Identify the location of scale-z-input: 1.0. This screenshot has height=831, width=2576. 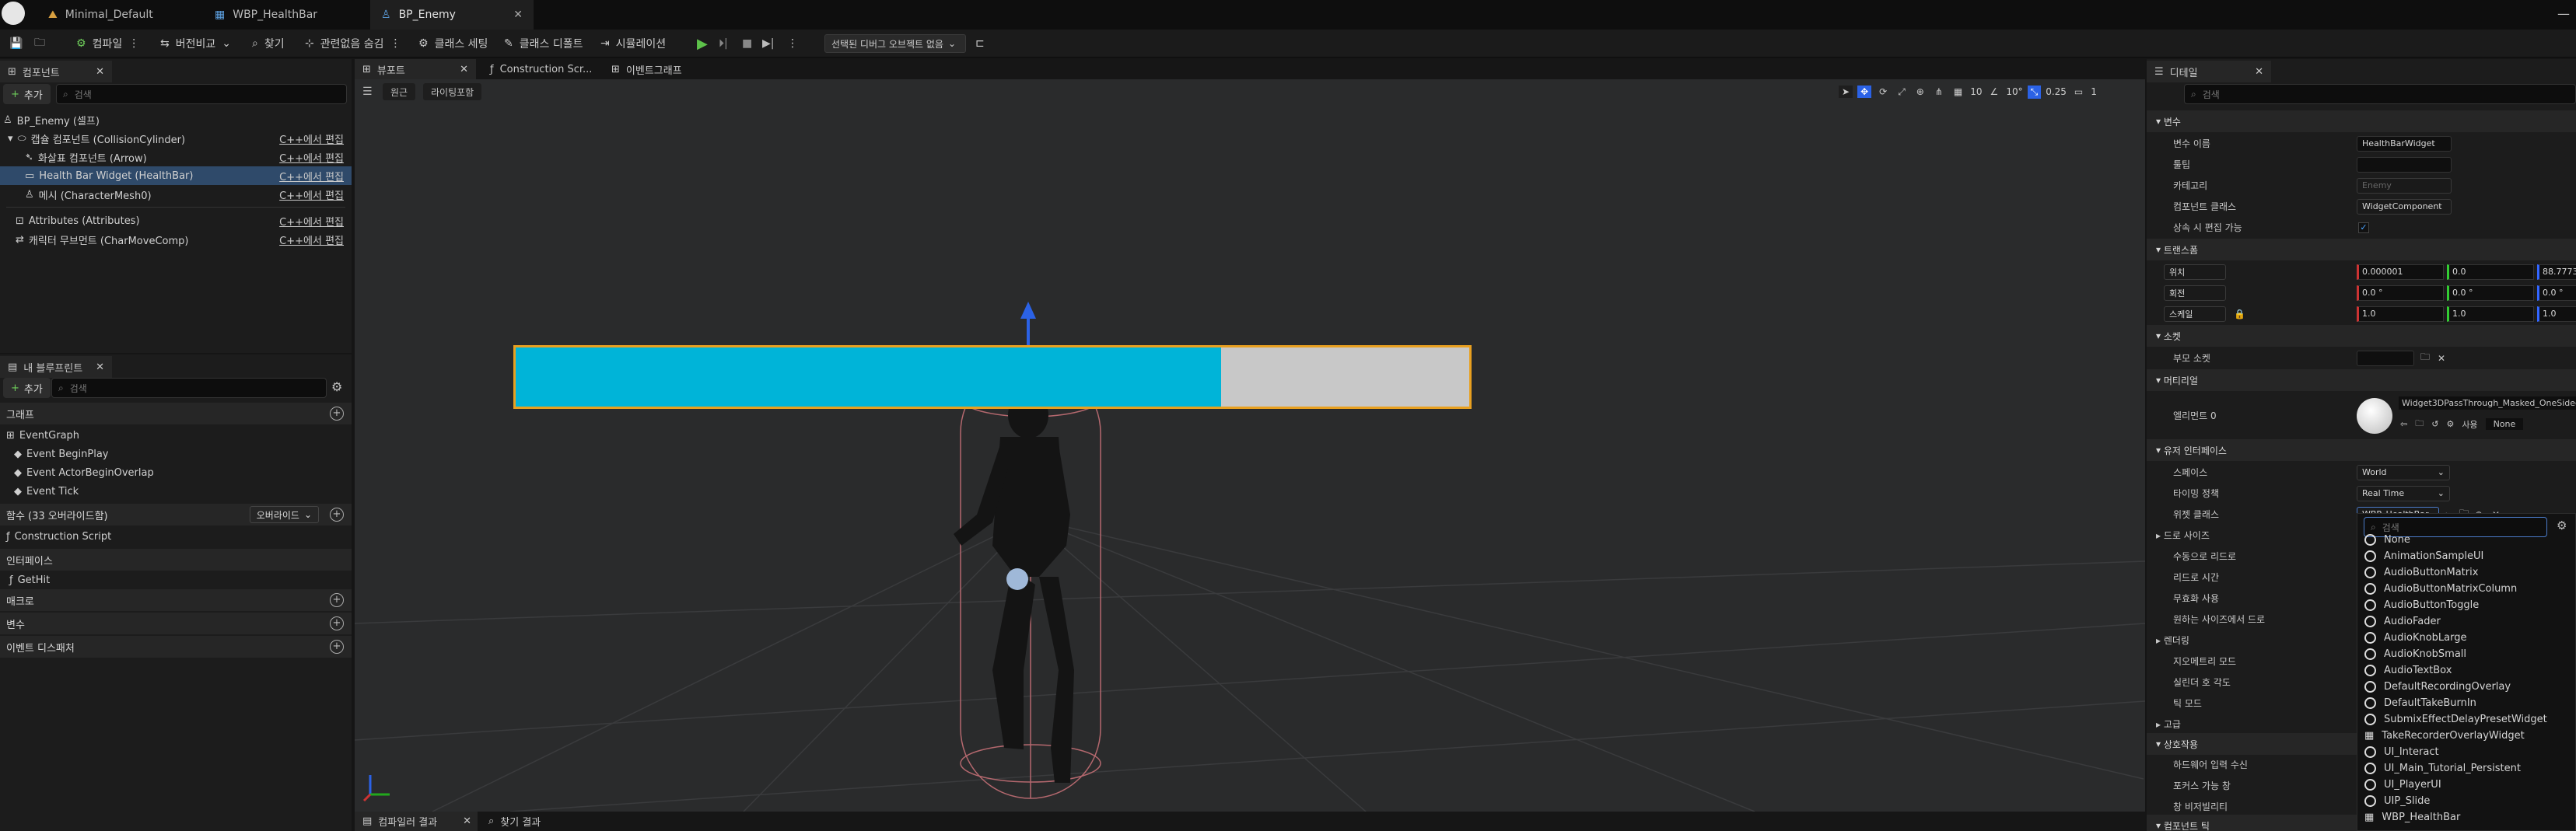
(2556, 314).